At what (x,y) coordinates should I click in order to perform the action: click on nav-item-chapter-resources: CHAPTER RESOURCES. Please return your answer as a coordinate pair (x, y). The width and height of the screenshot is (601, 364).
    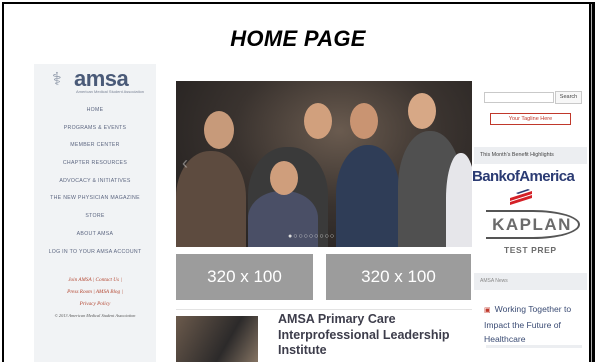
    Looking at the image, I should click on (95, 164).